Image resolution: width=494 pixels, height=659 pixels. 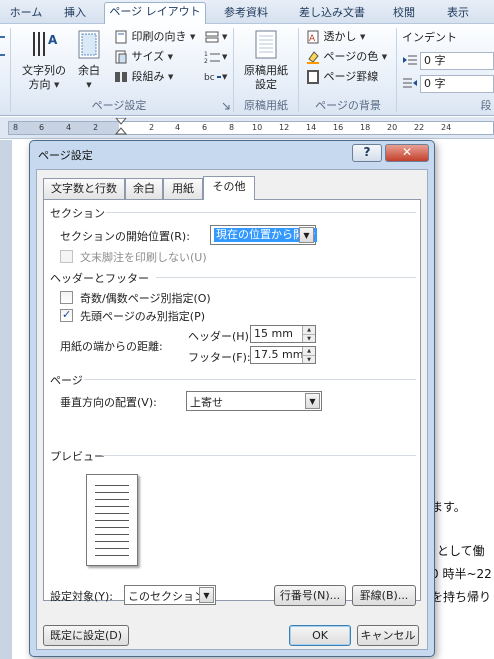 I want to click on ruler-number: 8, so click(x=16, y=127).